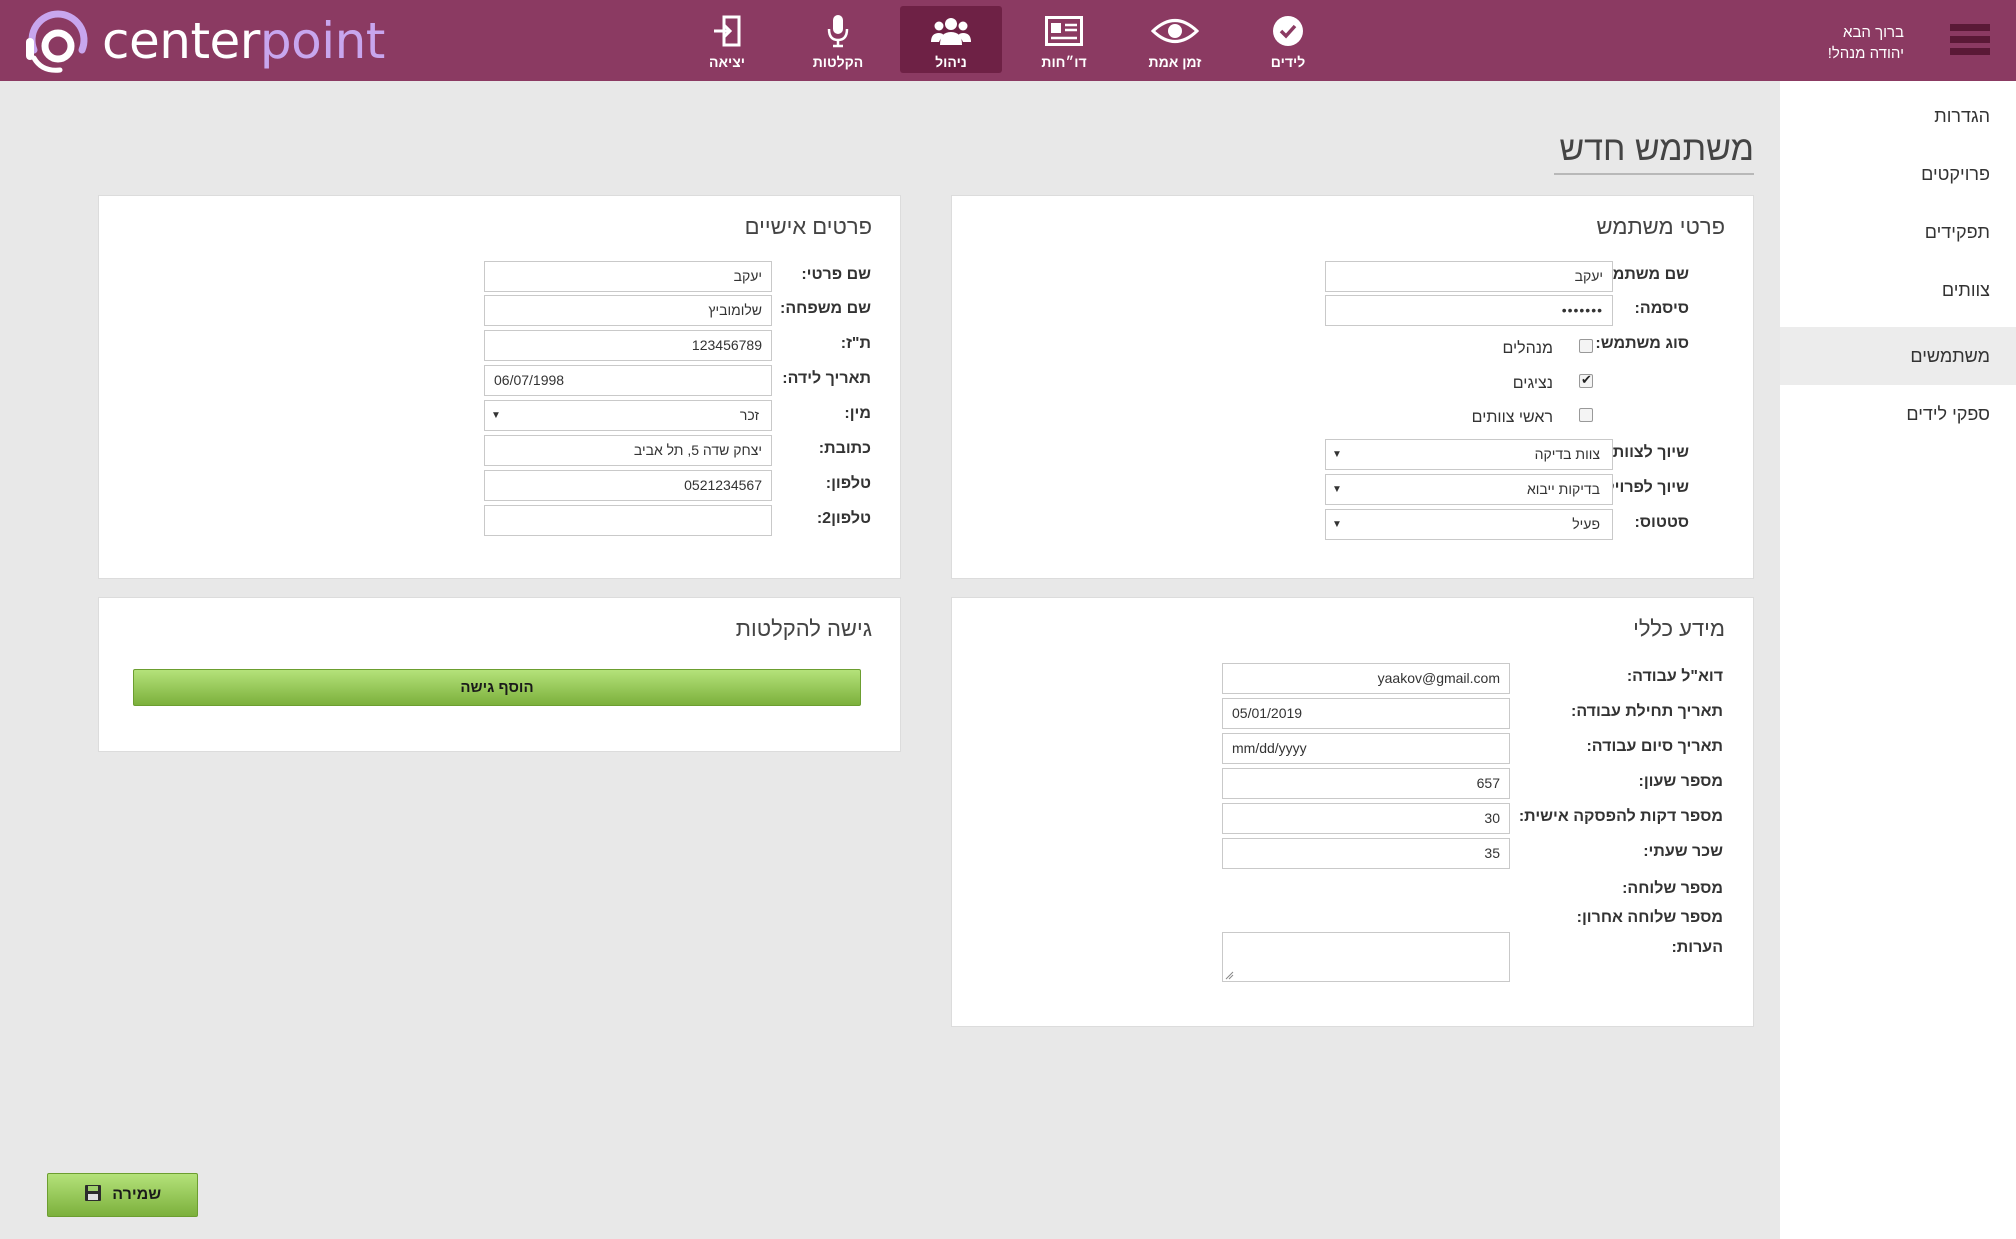  What do you see at coordinates (628, 276) in the screenshot?
I see `first-name-input: יעקב` at bounding box center [628, 276].